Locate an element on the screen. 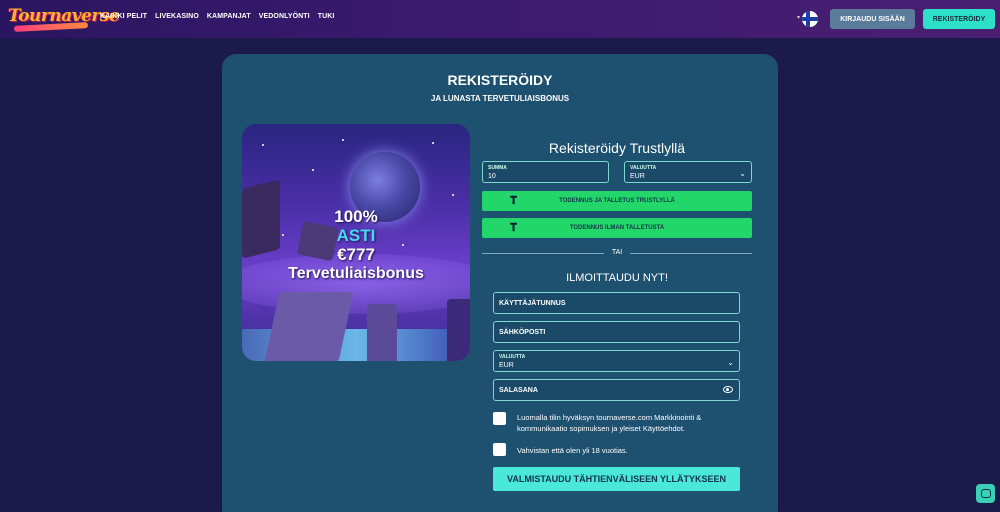 The image size is (1000, 512). finland-flag-icon is located at coordinates (810, 19).